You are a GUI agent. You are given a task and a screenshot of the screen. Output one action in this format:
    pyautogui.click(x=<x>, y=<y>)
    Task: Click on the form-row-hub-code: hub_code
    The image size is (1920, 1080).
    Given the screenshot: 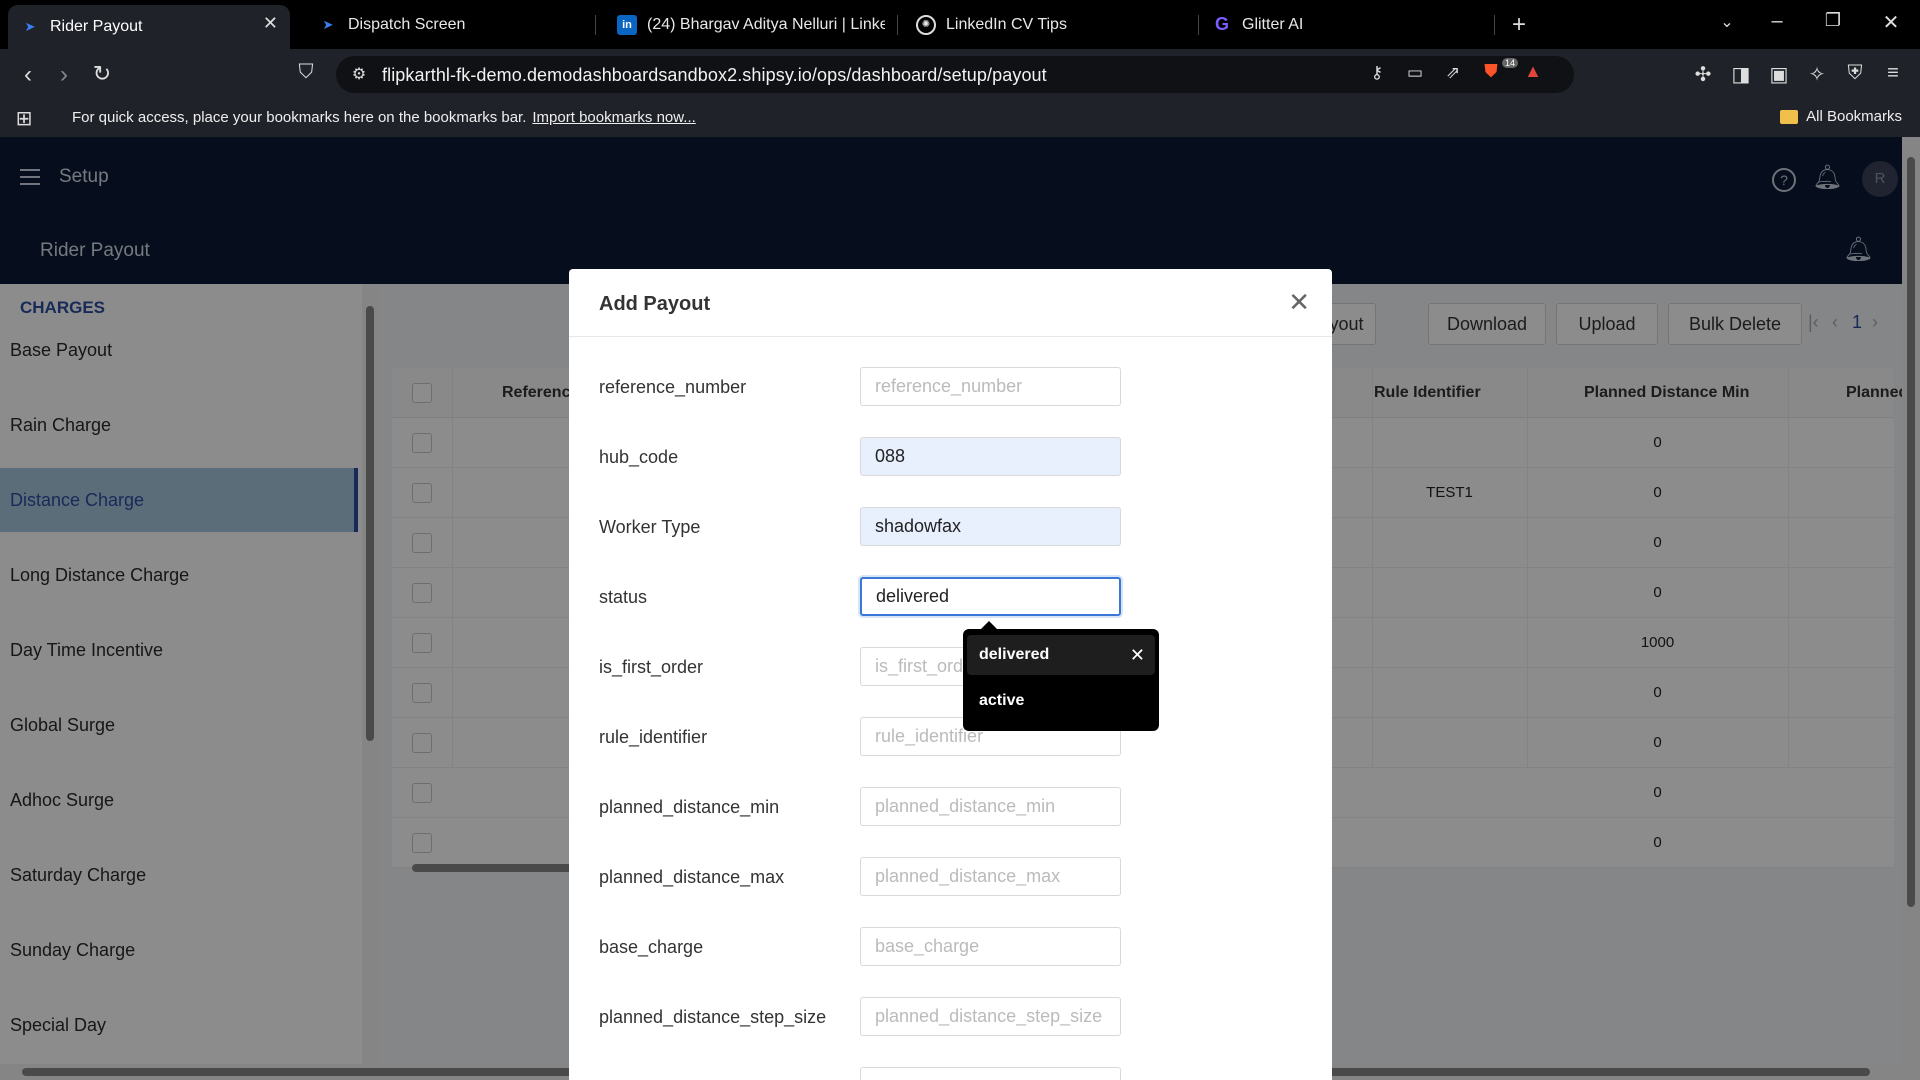 What is the action you would take?
    pyautogui.click(x=950, y=457)
    